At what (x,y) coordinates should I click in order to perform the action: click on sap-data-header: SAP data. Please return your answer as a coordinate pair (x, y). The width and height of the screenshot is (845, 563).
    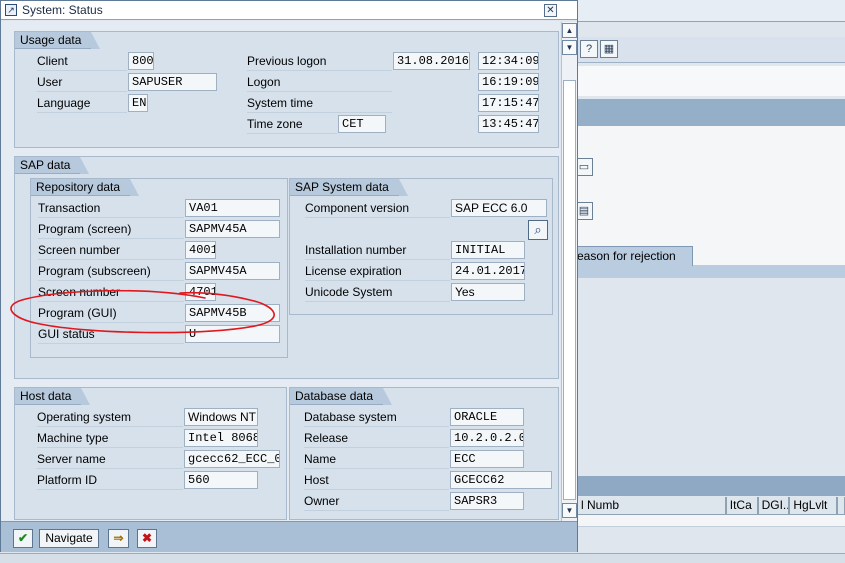
    Looking at the image, I should click on (53, 165).